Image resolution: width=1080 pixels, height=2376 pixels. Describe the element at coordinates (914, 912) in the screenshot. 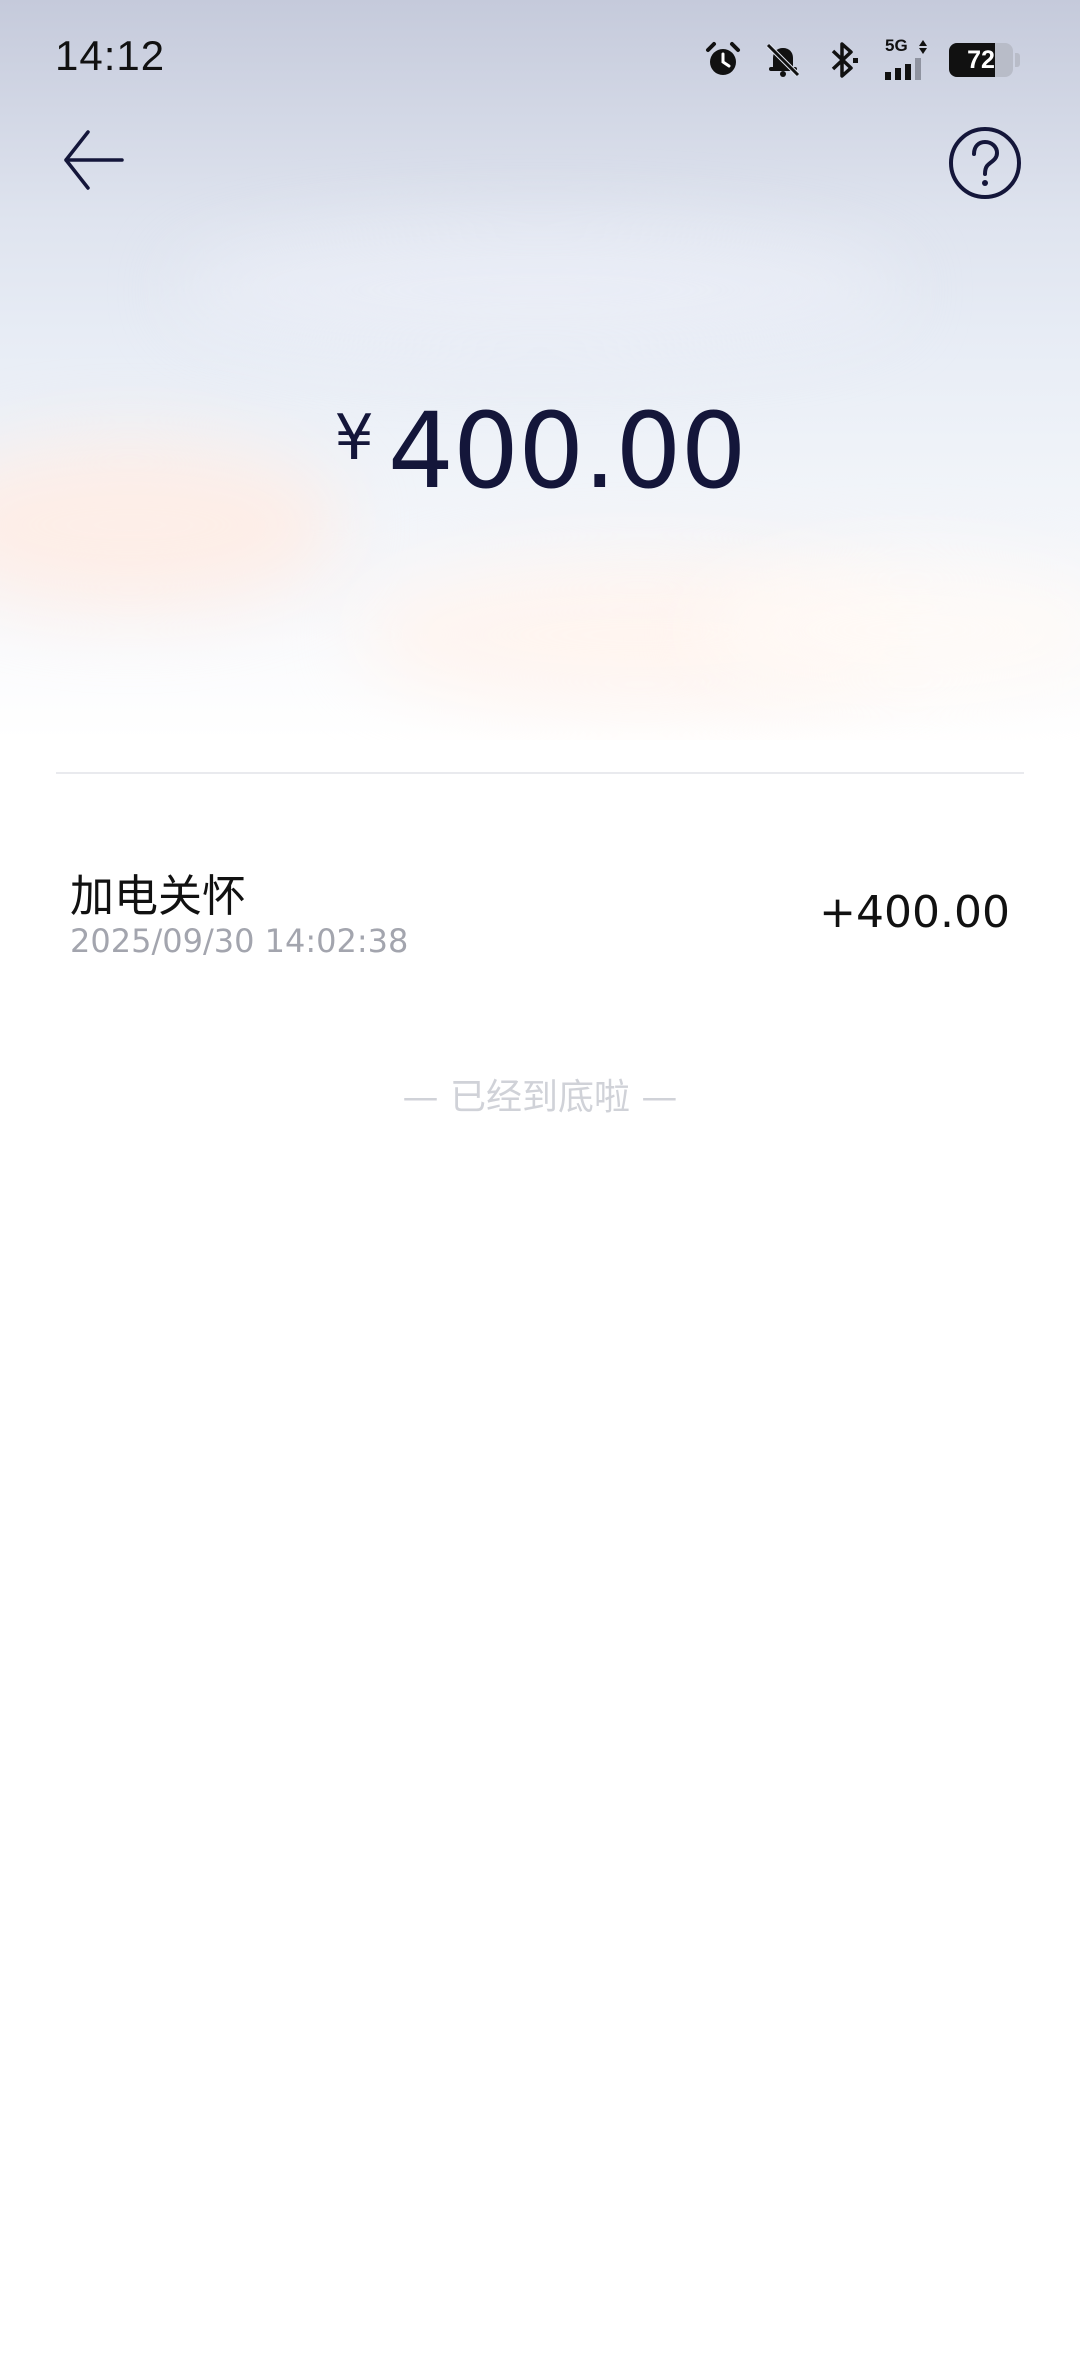

I see `transaction-amount: +400.00` at that location.